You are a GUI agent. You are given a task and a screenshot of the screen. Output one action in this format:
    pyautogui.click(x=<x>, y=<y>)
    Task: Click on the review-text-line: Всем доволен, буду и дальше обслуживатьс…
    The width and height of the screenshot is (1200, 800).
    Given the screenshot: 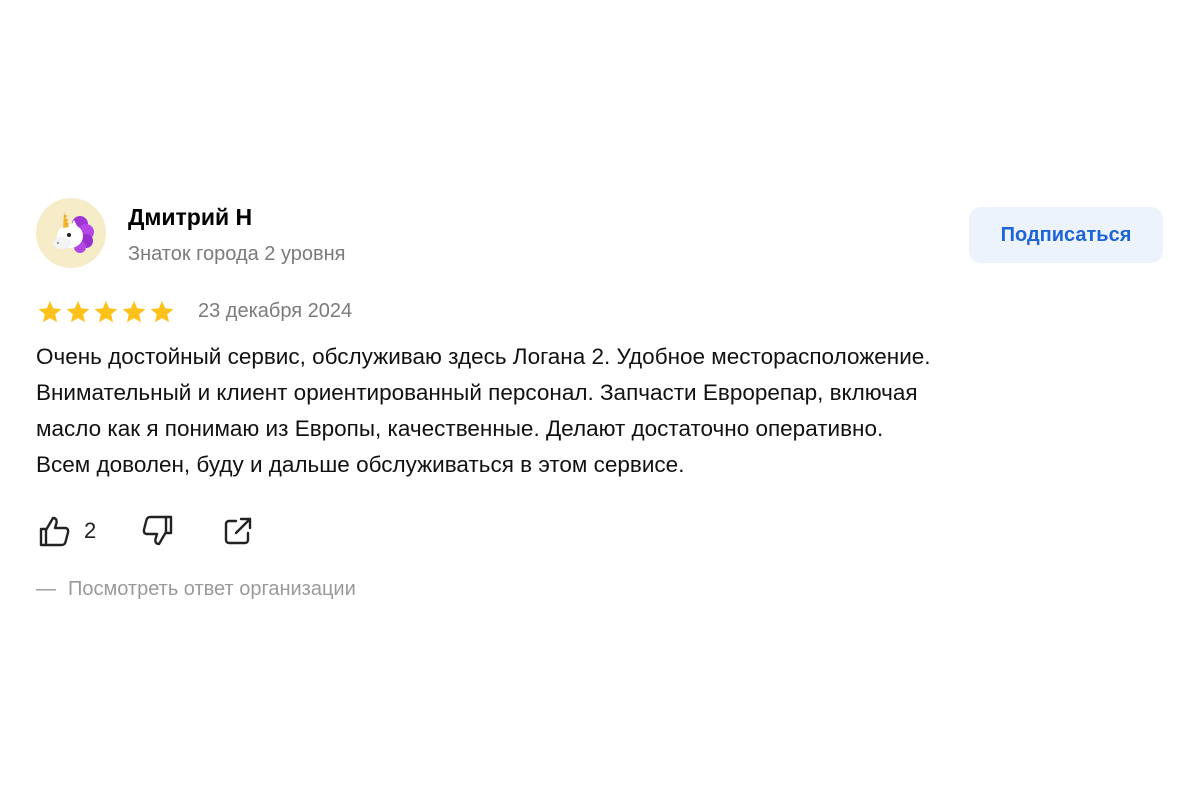 What is the action you would take?
    pyautogui.click(x=360, y=464)
    